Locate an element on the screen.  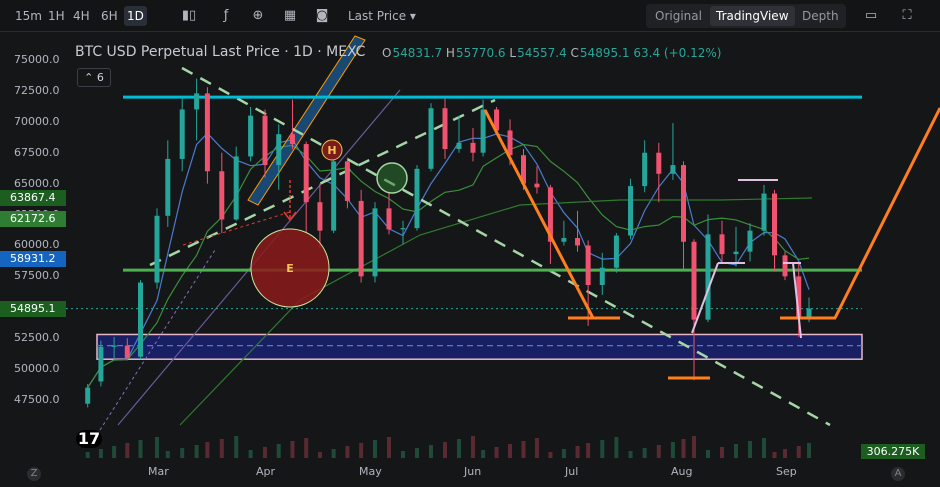
price-tick-label: 70000.0 is located at coordinates (37, 121).